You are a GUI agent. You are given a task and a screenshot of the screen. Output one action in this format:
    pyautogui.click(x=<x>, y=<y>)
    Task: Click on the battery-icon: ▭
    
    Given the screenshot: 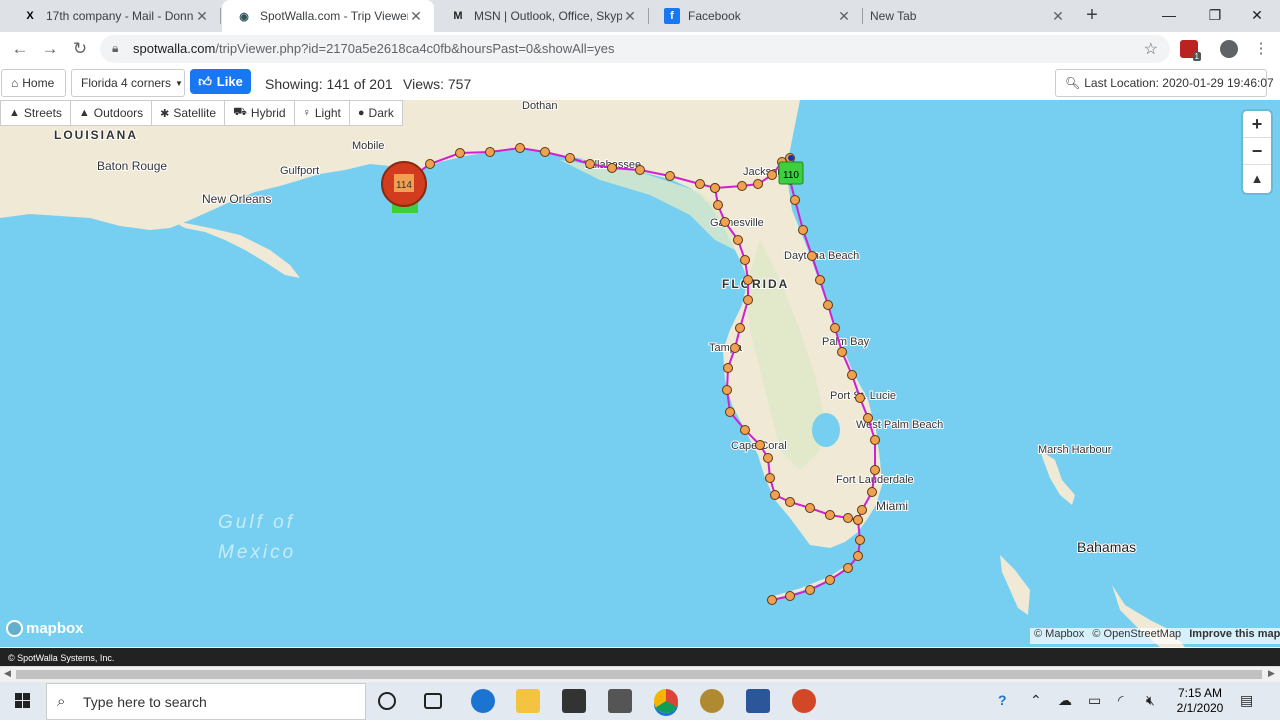 What is the action you would take?
    pyautogui.click(x=1094, y=700)
    